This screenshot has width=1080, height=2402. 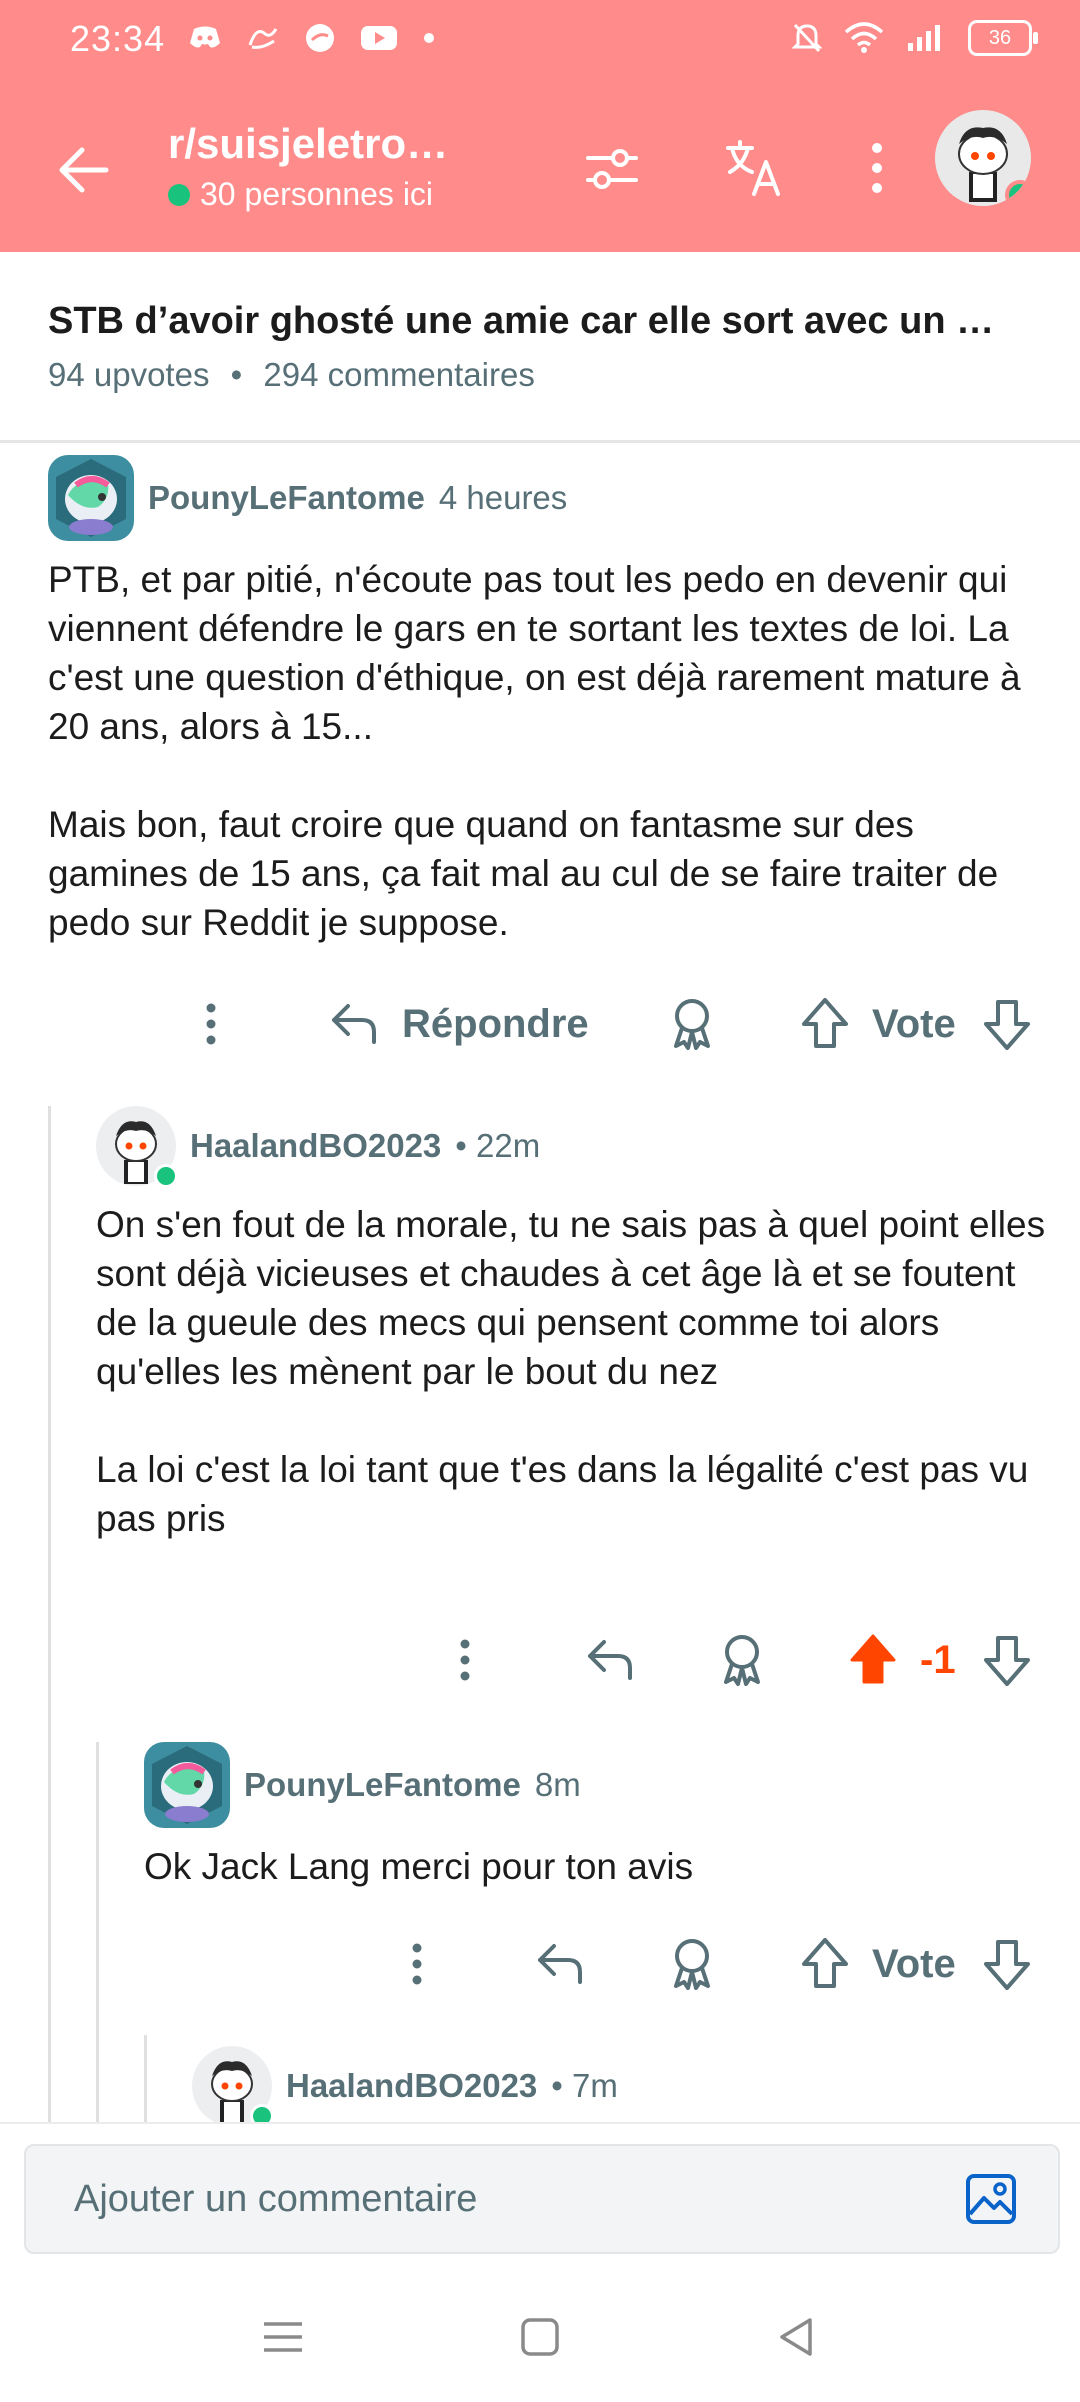 I want to click on subreddit-header: r/suisjeletro… 30 personnes ici, so click(x=540, y=168).